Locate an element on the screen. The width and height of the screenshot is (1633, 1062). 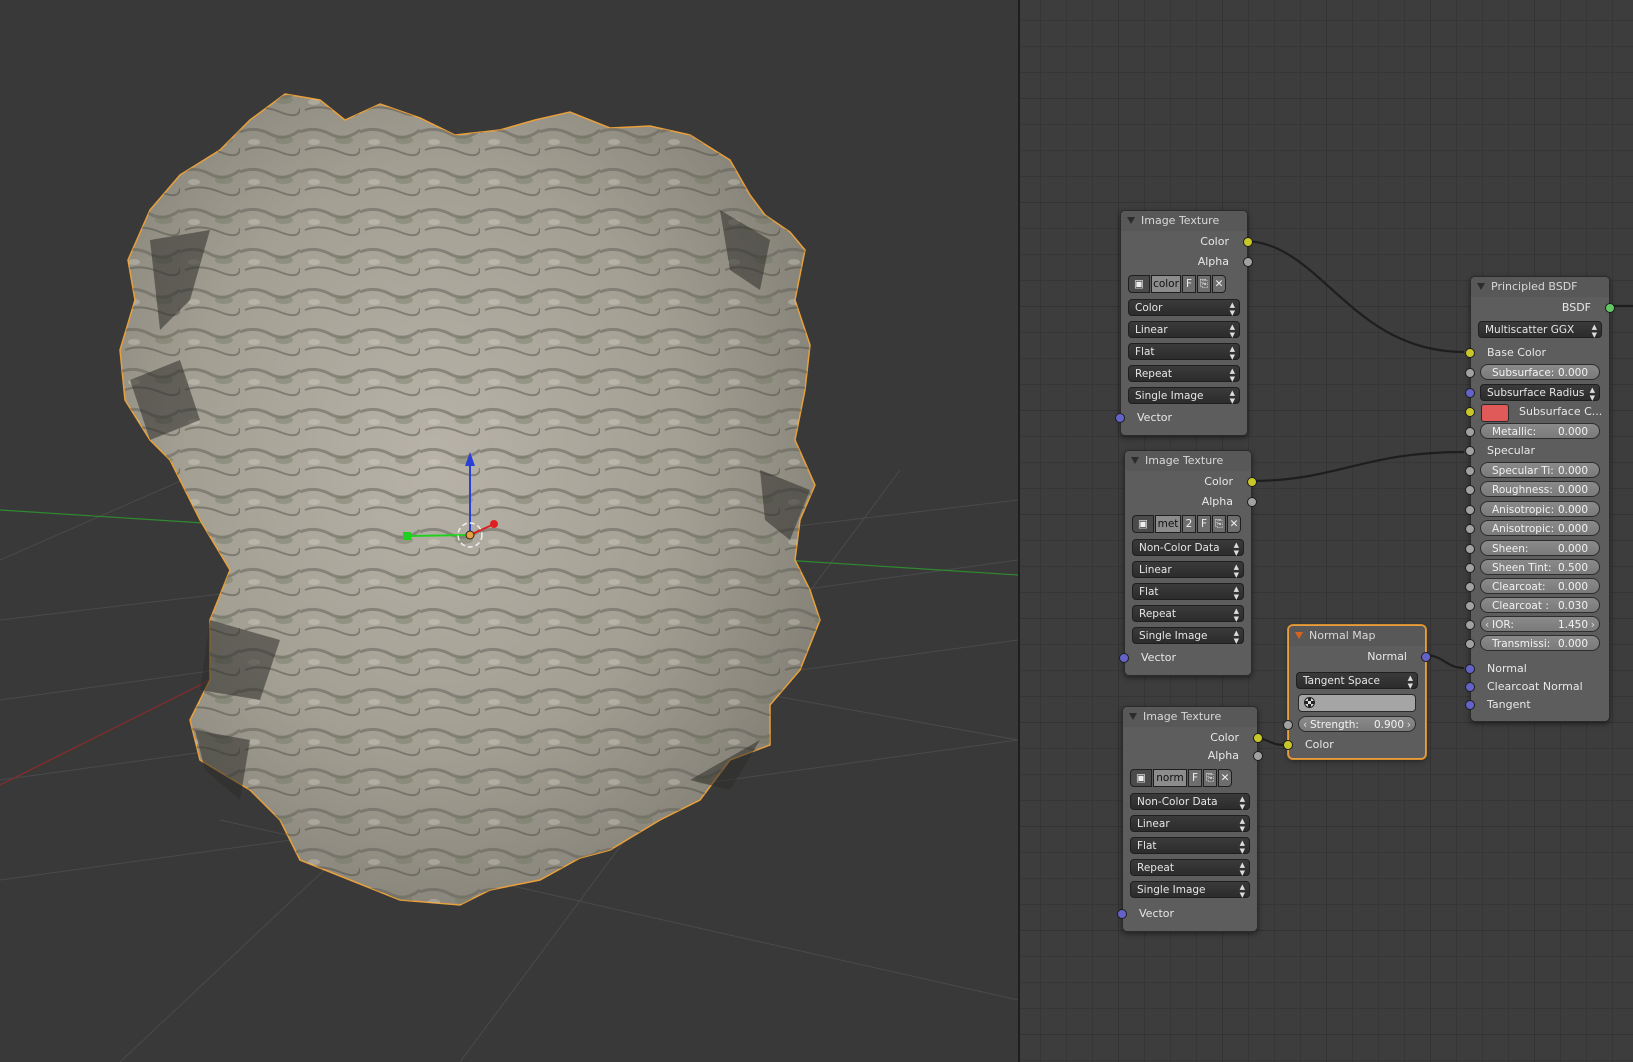
node-header: Principled BSDF is located at coordinates (1540, 287).